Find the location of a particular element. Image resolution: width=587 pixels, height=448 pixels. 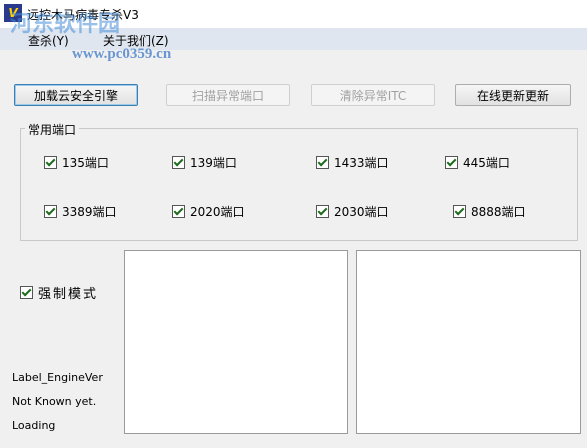

port-3389-checkbox: 3389端口 is located at coordinates (80, 211).